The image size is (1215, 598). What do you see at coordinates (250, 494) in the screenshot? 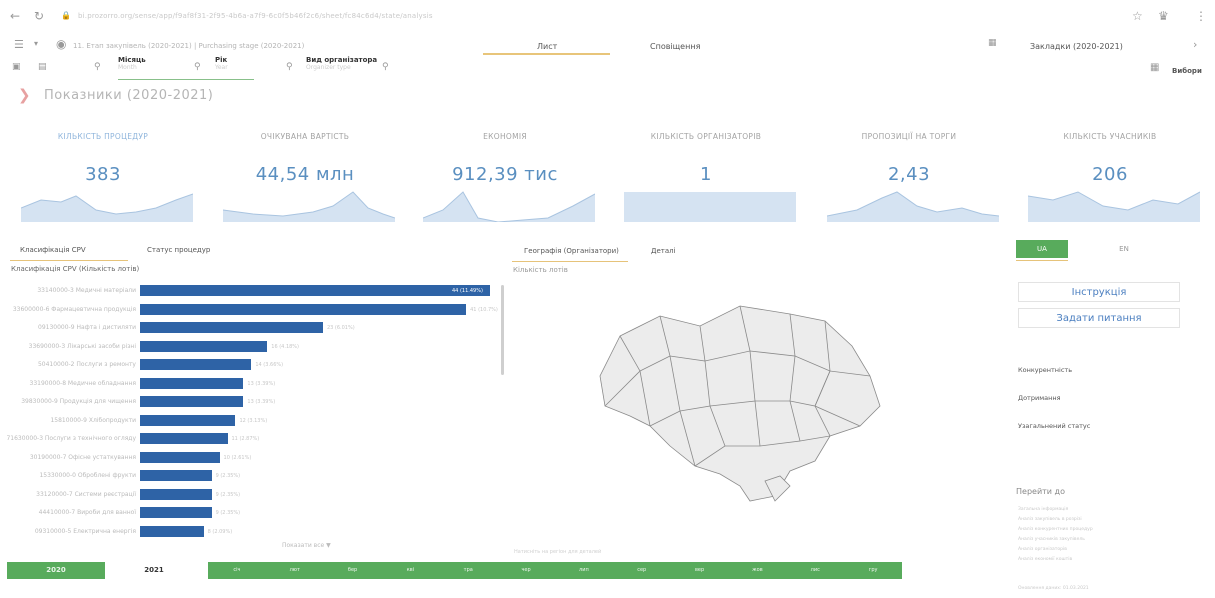
I see `bar-row: 33120000-7 Системи реєстрації 9 (2.35%)` at bounding box center [250, 494].